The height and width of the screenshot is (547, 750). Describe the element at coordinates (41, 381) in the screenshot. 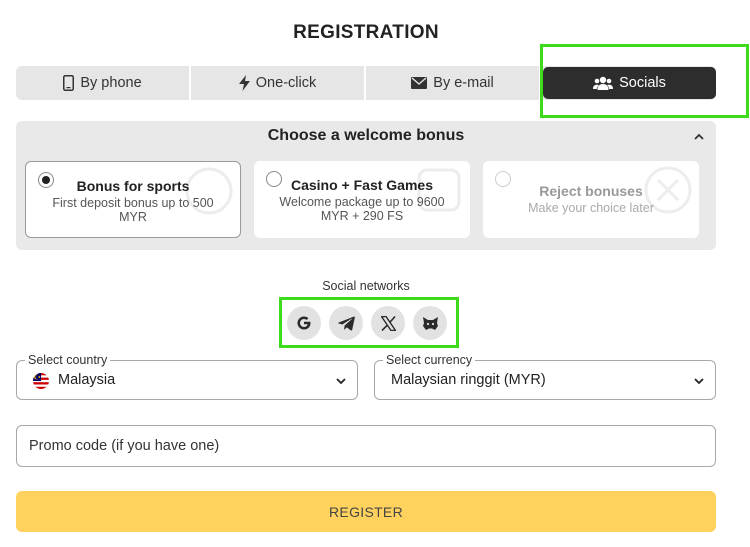

I see `malaysia-flag-icon` at that location.